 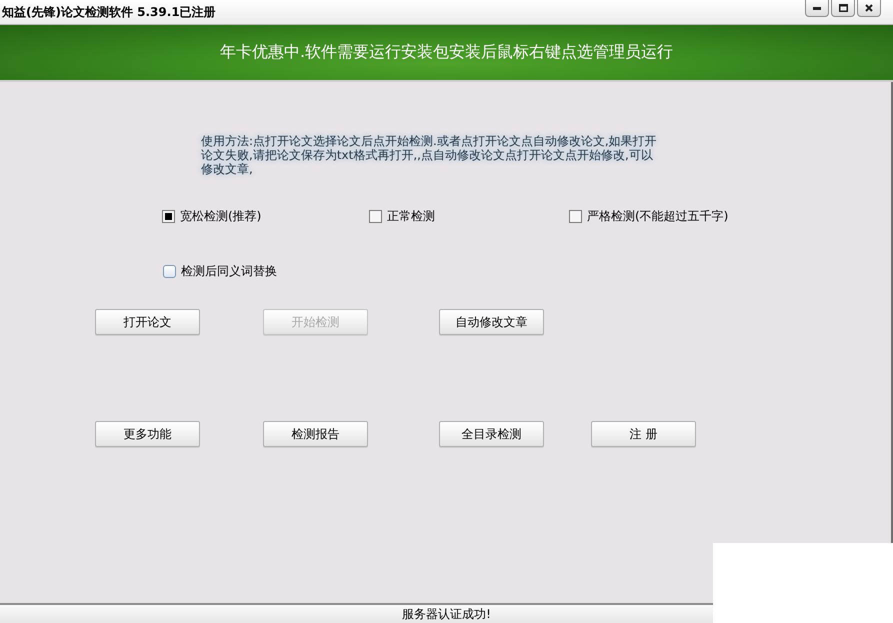 I want to click on checkbox-label: 严格检测(不能超过五千字), so click(x=657, y=216).